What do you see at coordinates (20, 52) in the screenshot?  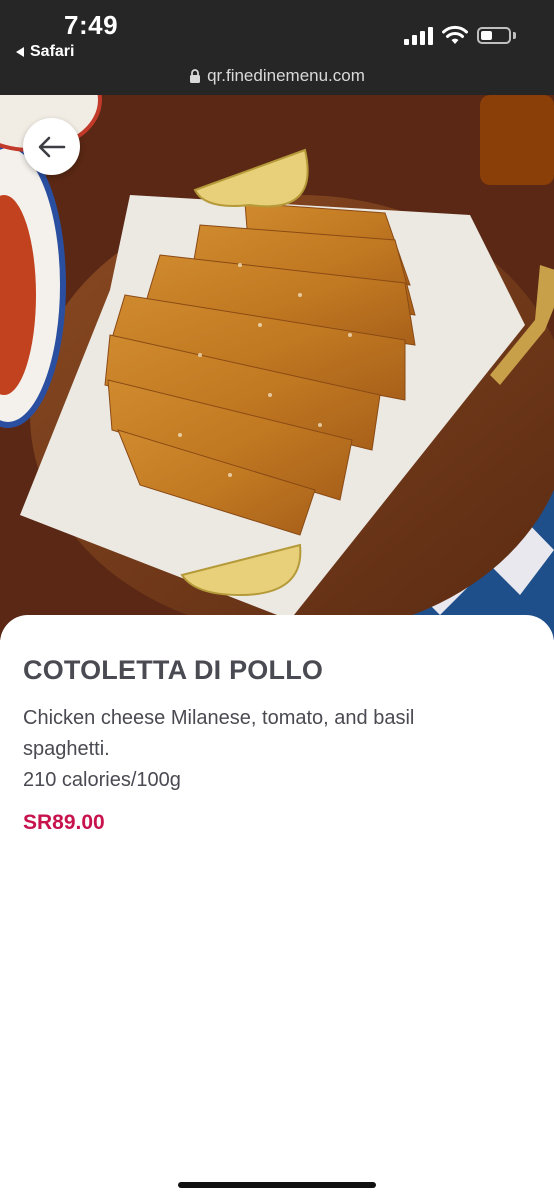 I see `back-triangle-icon` at bounding box center [20, 52].